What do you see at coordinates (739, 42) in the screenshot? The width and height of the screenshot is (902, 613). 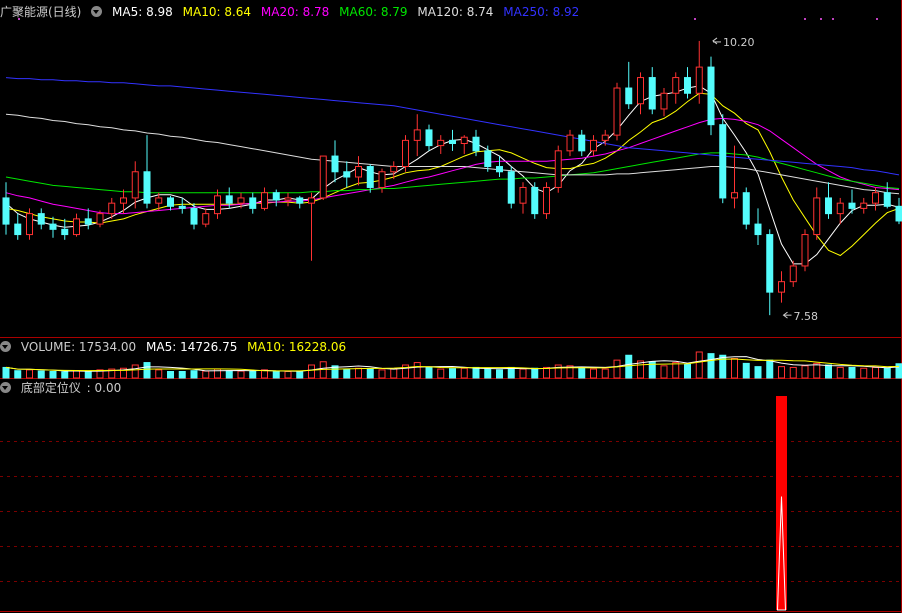 I see `annotation-label: 10.20` at bounding box center [739, 42].